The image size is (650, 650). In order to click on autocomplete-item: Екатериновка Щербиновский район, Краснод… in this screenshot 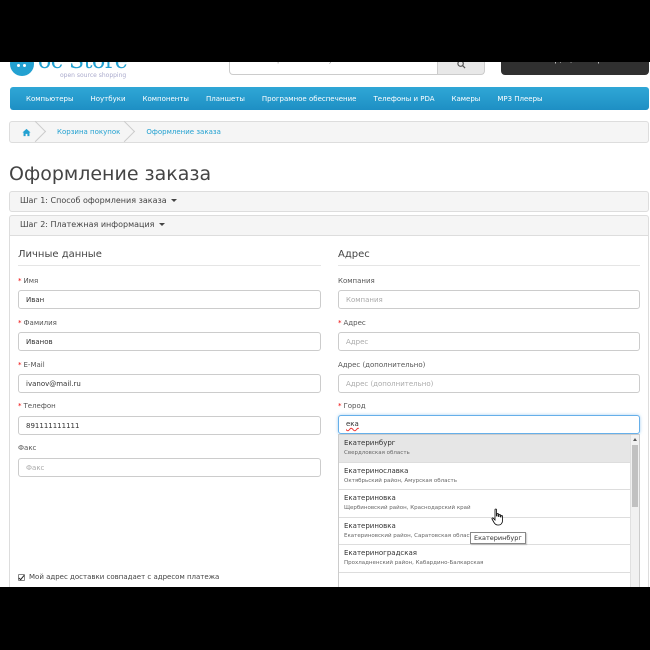, I will do `click(489, 504)`.